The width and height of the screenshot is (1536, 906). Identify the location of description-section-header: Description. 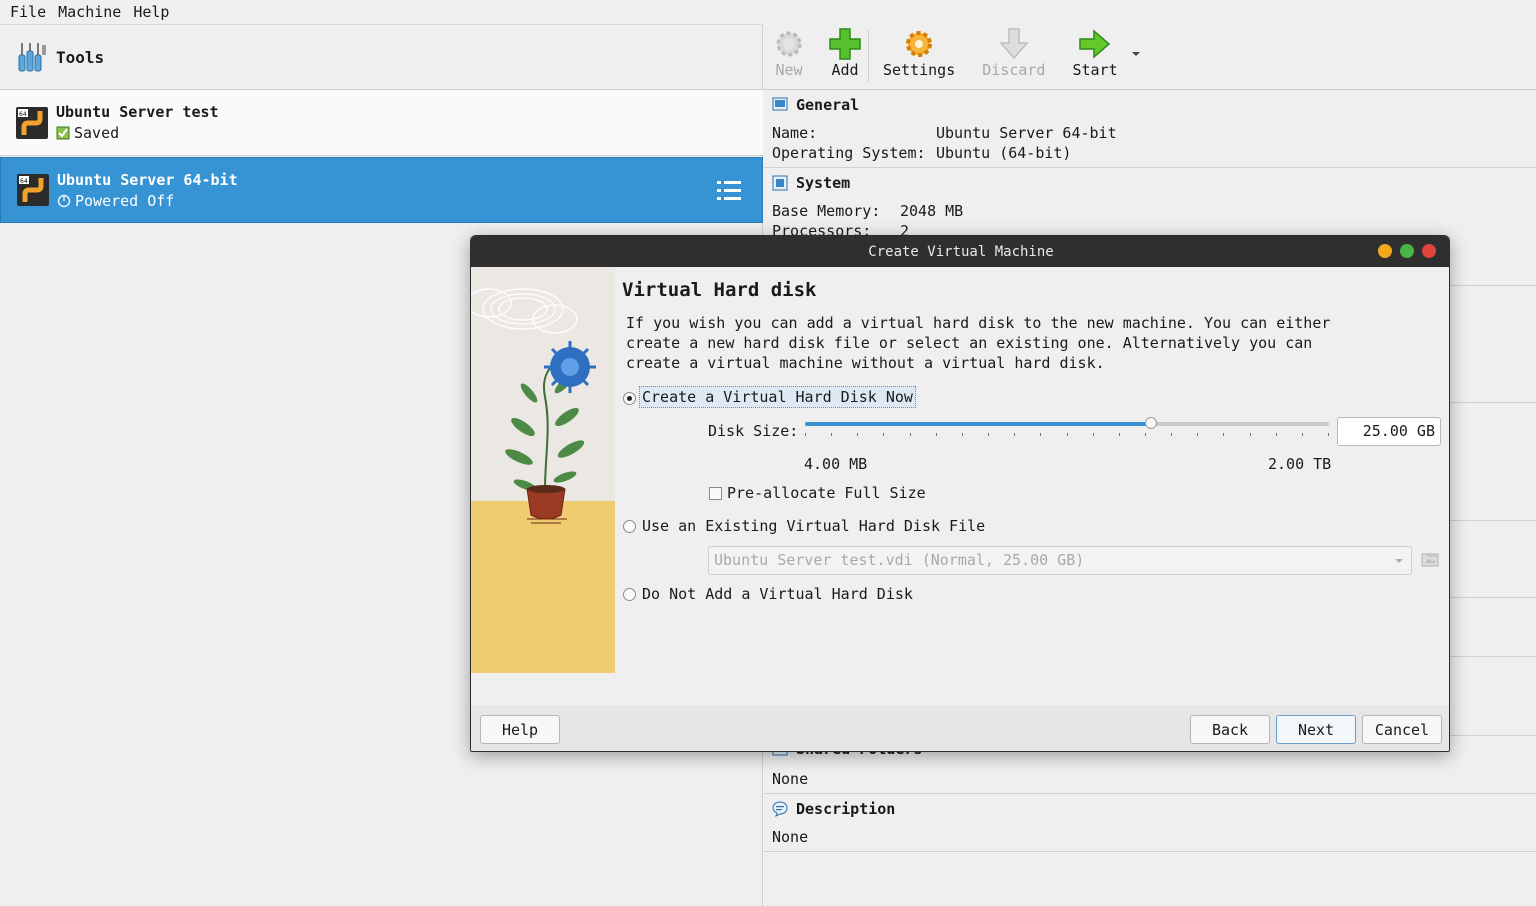
(833, 809).